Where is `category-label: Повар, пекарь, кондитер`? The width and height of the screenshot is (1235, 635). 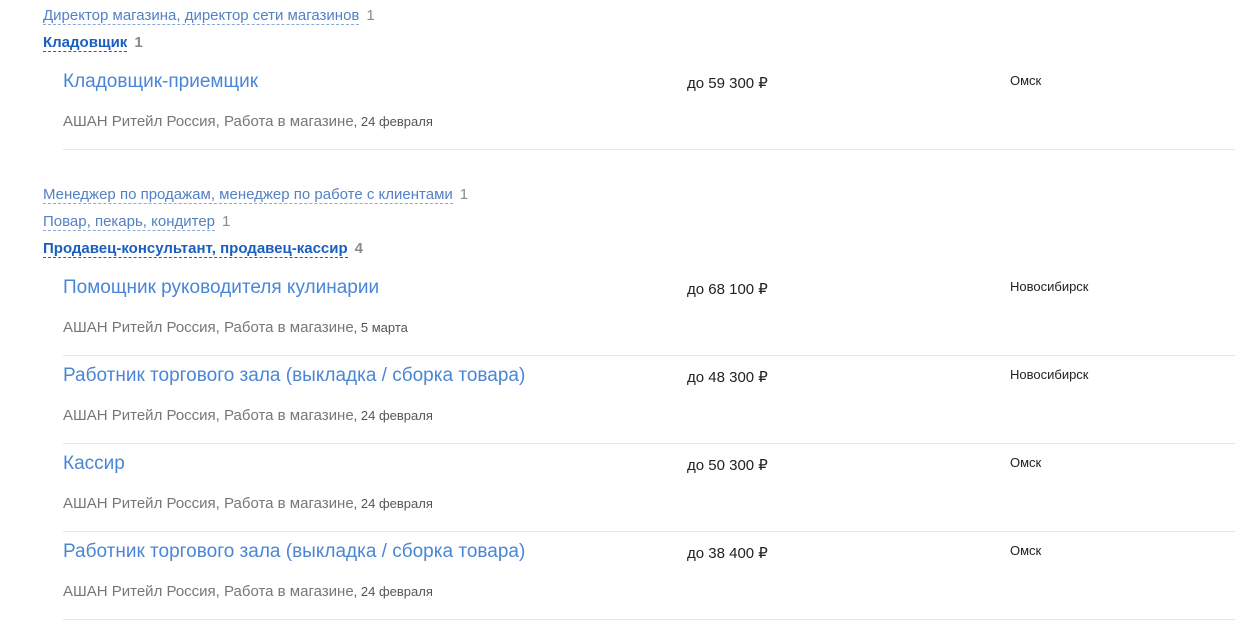 category-label: Повар, пекарь, кондитер is located at coordinates (129, 222).